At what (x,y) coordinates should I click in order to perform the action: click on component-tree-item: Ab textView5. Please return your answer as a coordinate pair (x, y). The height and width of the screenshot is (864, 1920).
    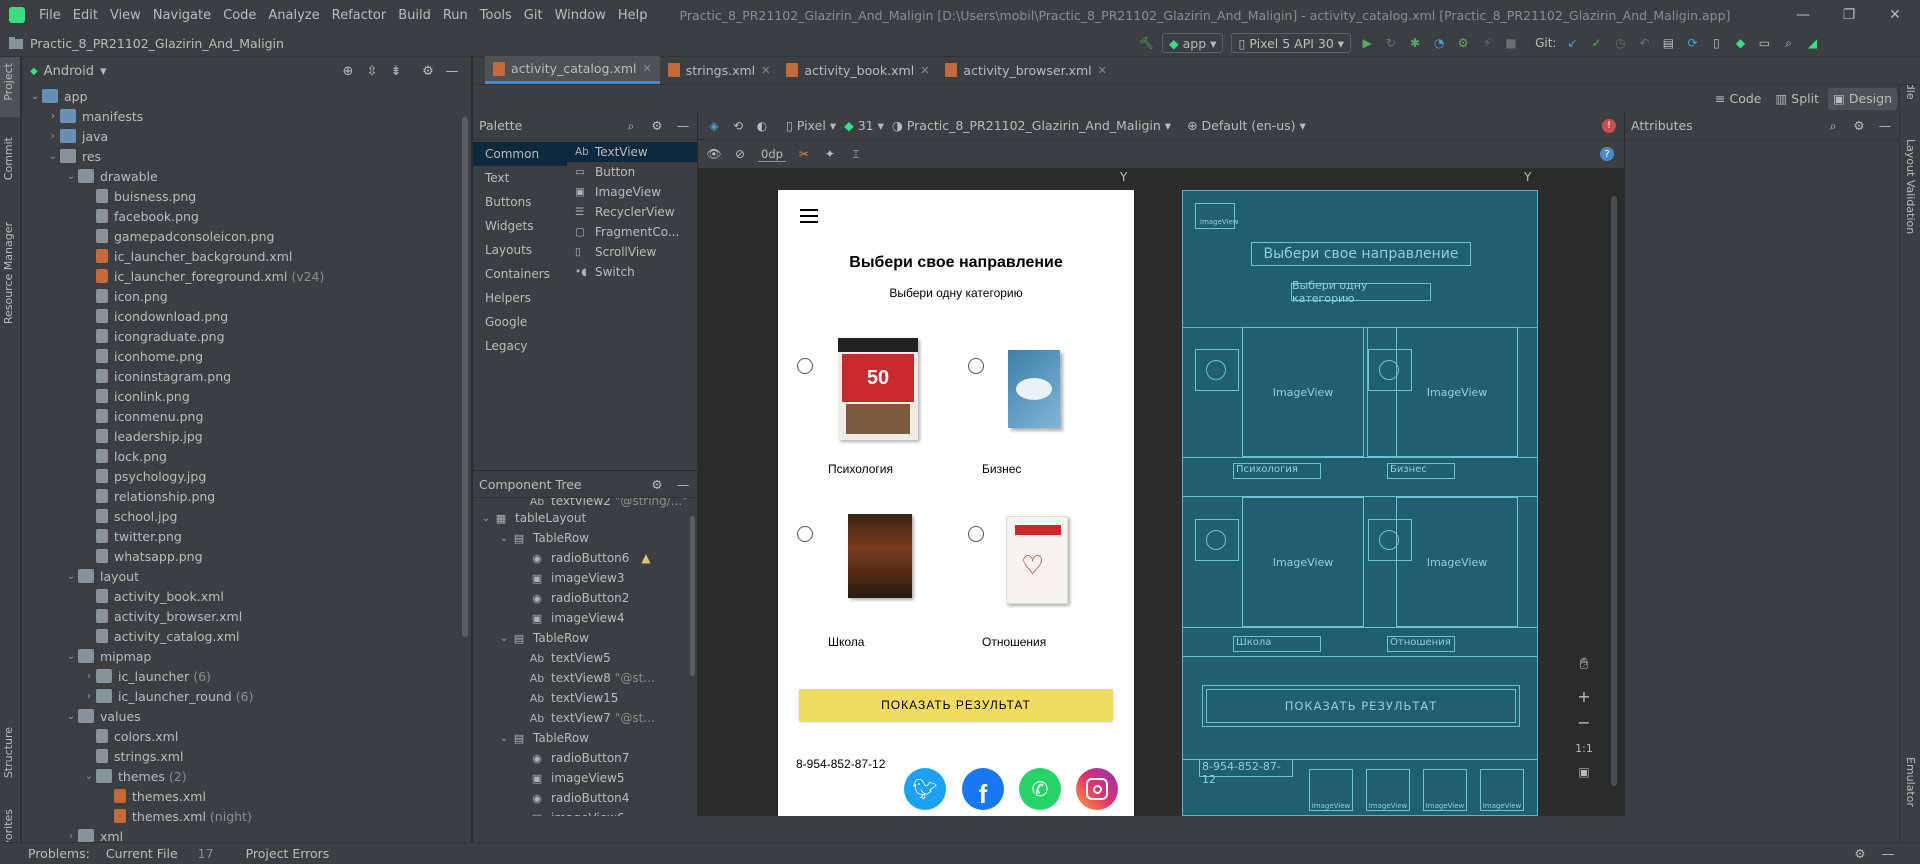
    Looking at the image, I should click on (585, 658).